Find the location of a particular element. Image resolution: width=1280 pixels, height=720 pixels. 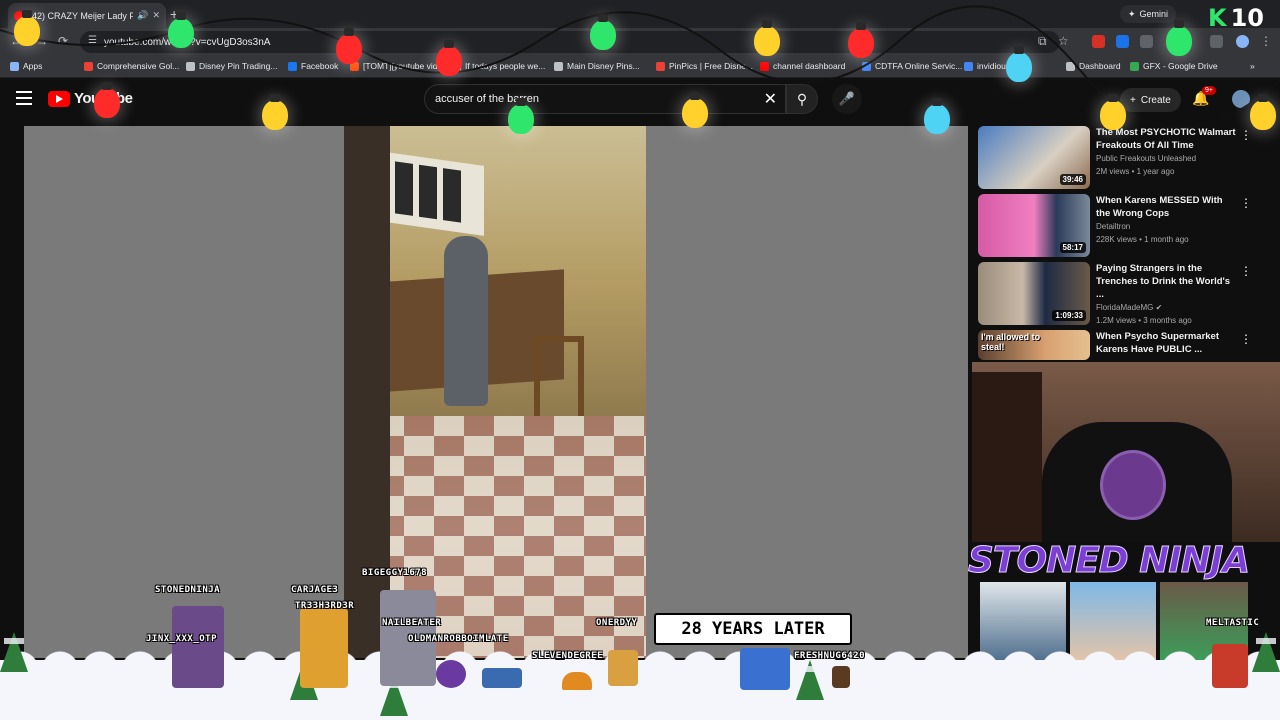

channel-name: Detailtron is located at coordinates (1166, 226).